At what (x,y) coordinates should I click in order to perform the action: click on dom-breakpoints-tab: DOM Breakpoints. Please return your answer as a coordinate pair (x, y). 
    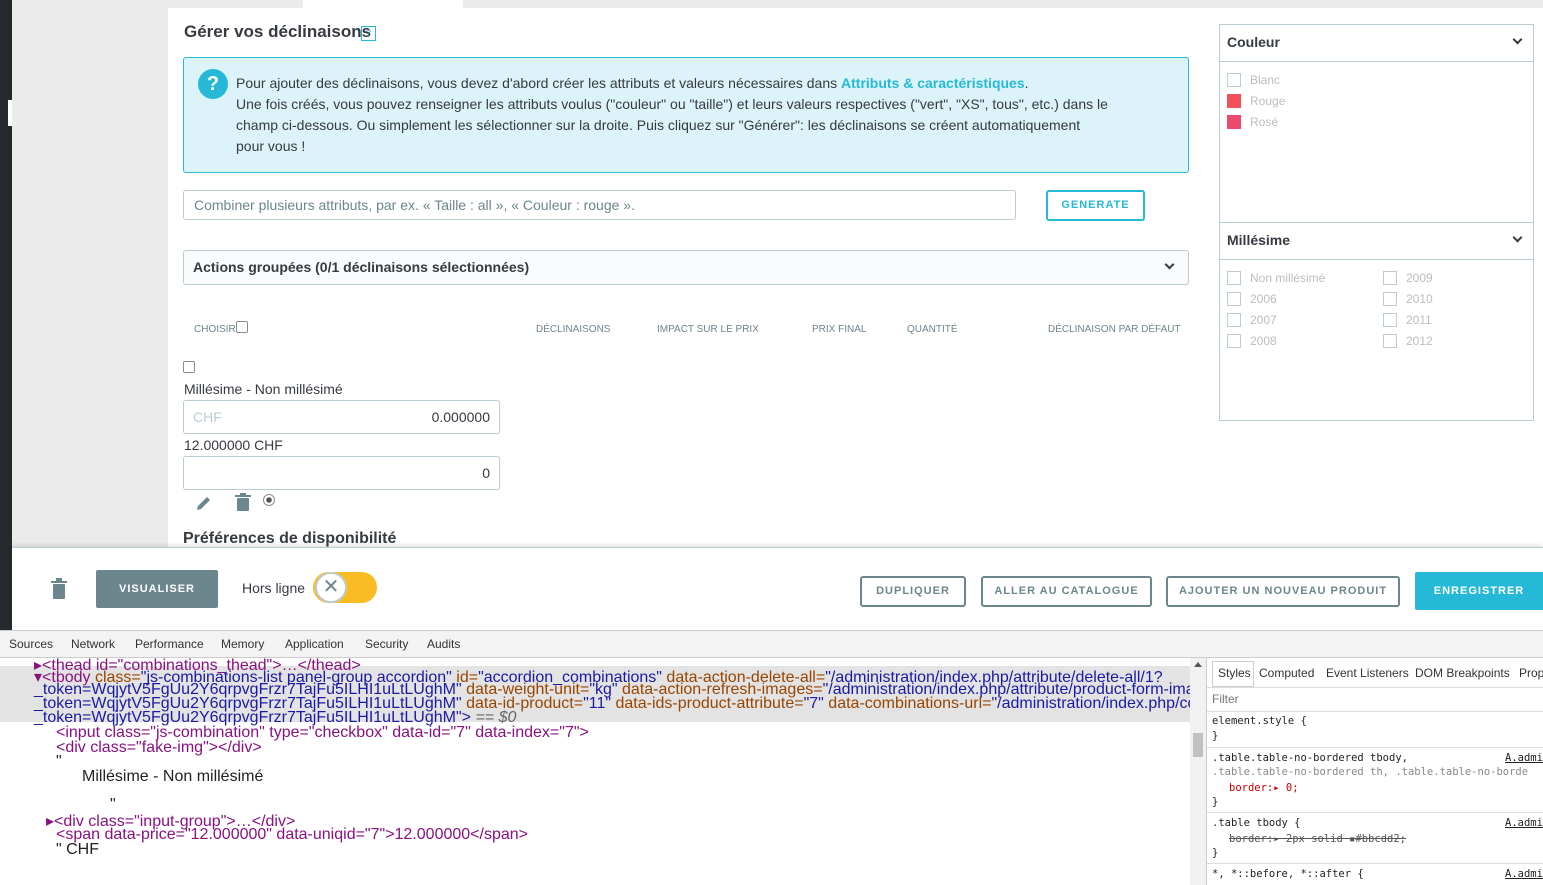
    Looking at the image, I should click on (1462, 673).